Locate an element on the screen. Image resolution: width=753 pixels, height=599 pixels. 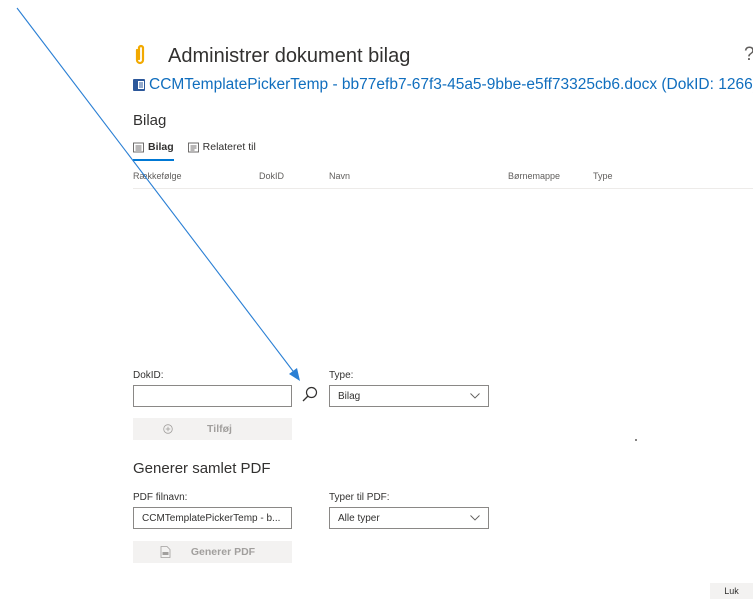
pdf-types-label: Typer til PDF: is located at coordinates (359, 497).